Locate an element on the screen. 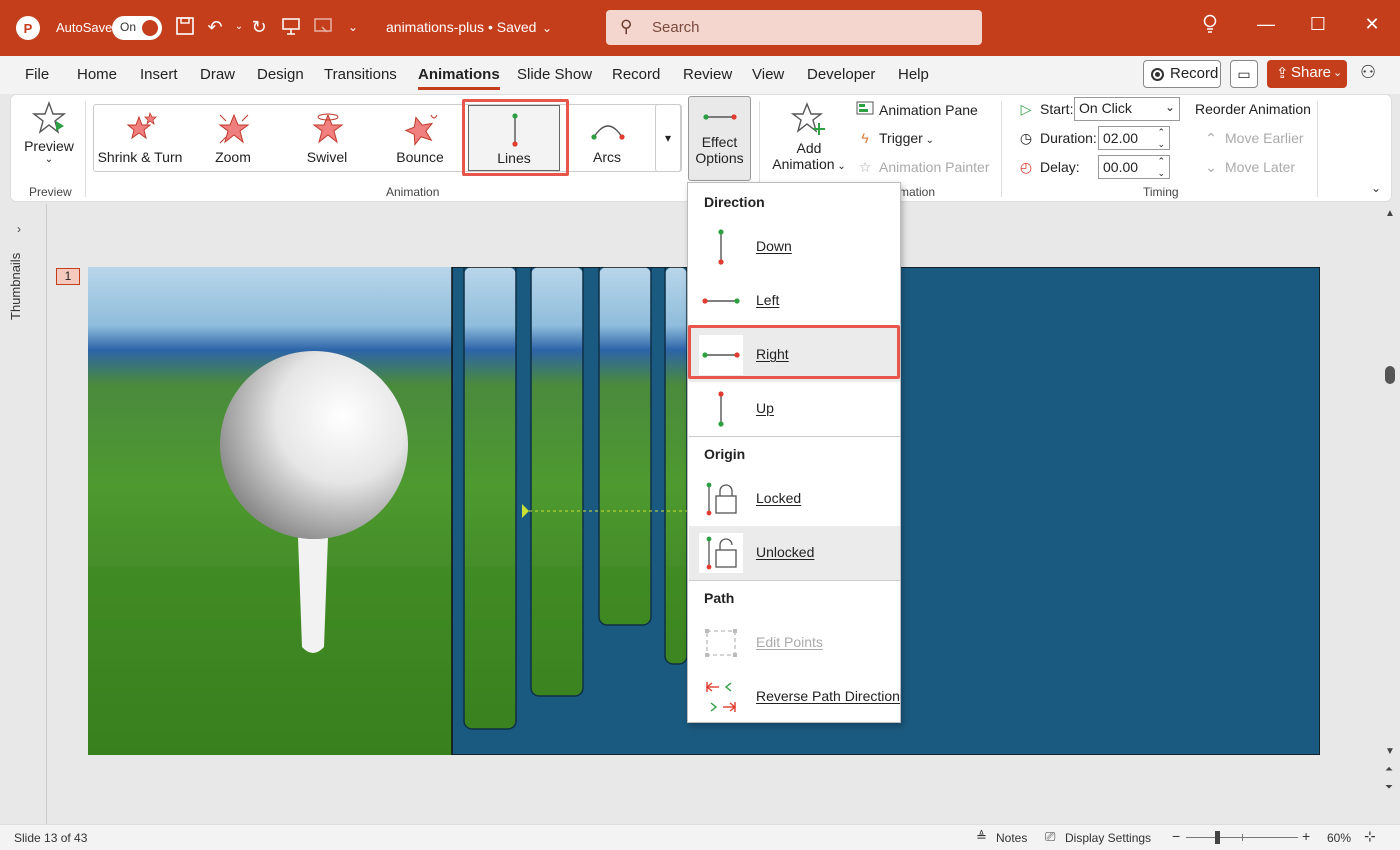  edit-points-icon is located at coordinates (721, 643).